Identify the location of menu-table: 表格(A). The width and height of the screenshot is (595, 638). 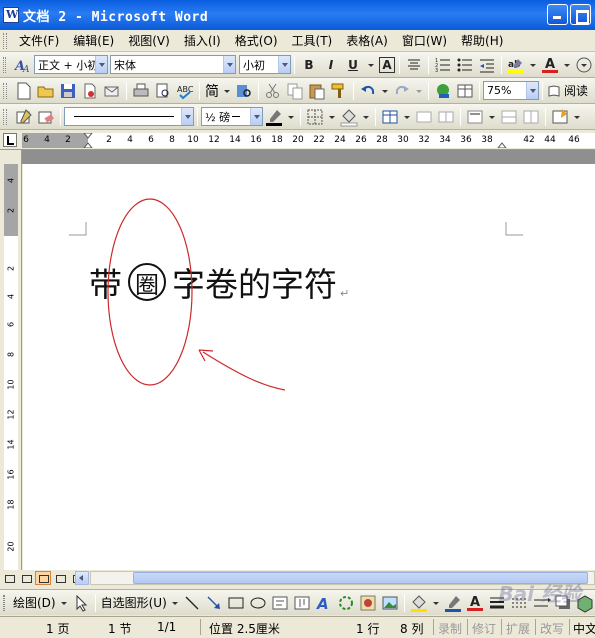
(368, 40).